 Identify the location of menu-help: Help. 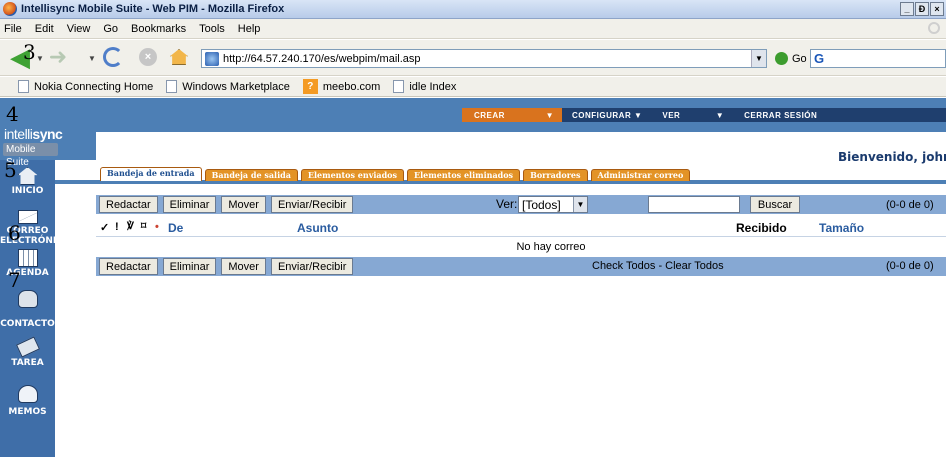
(249, 29).